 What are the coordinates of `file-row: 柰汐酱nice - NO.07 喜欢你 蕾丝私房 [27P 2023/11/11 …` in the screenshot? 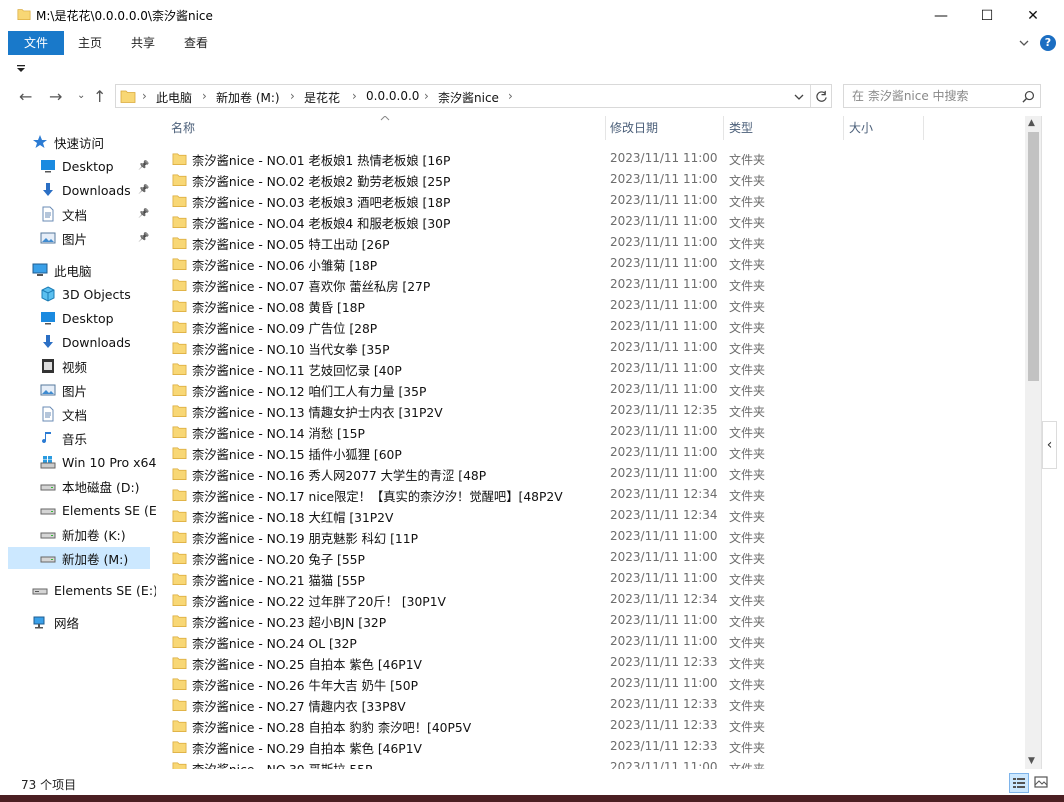 It's located at (590, 284).